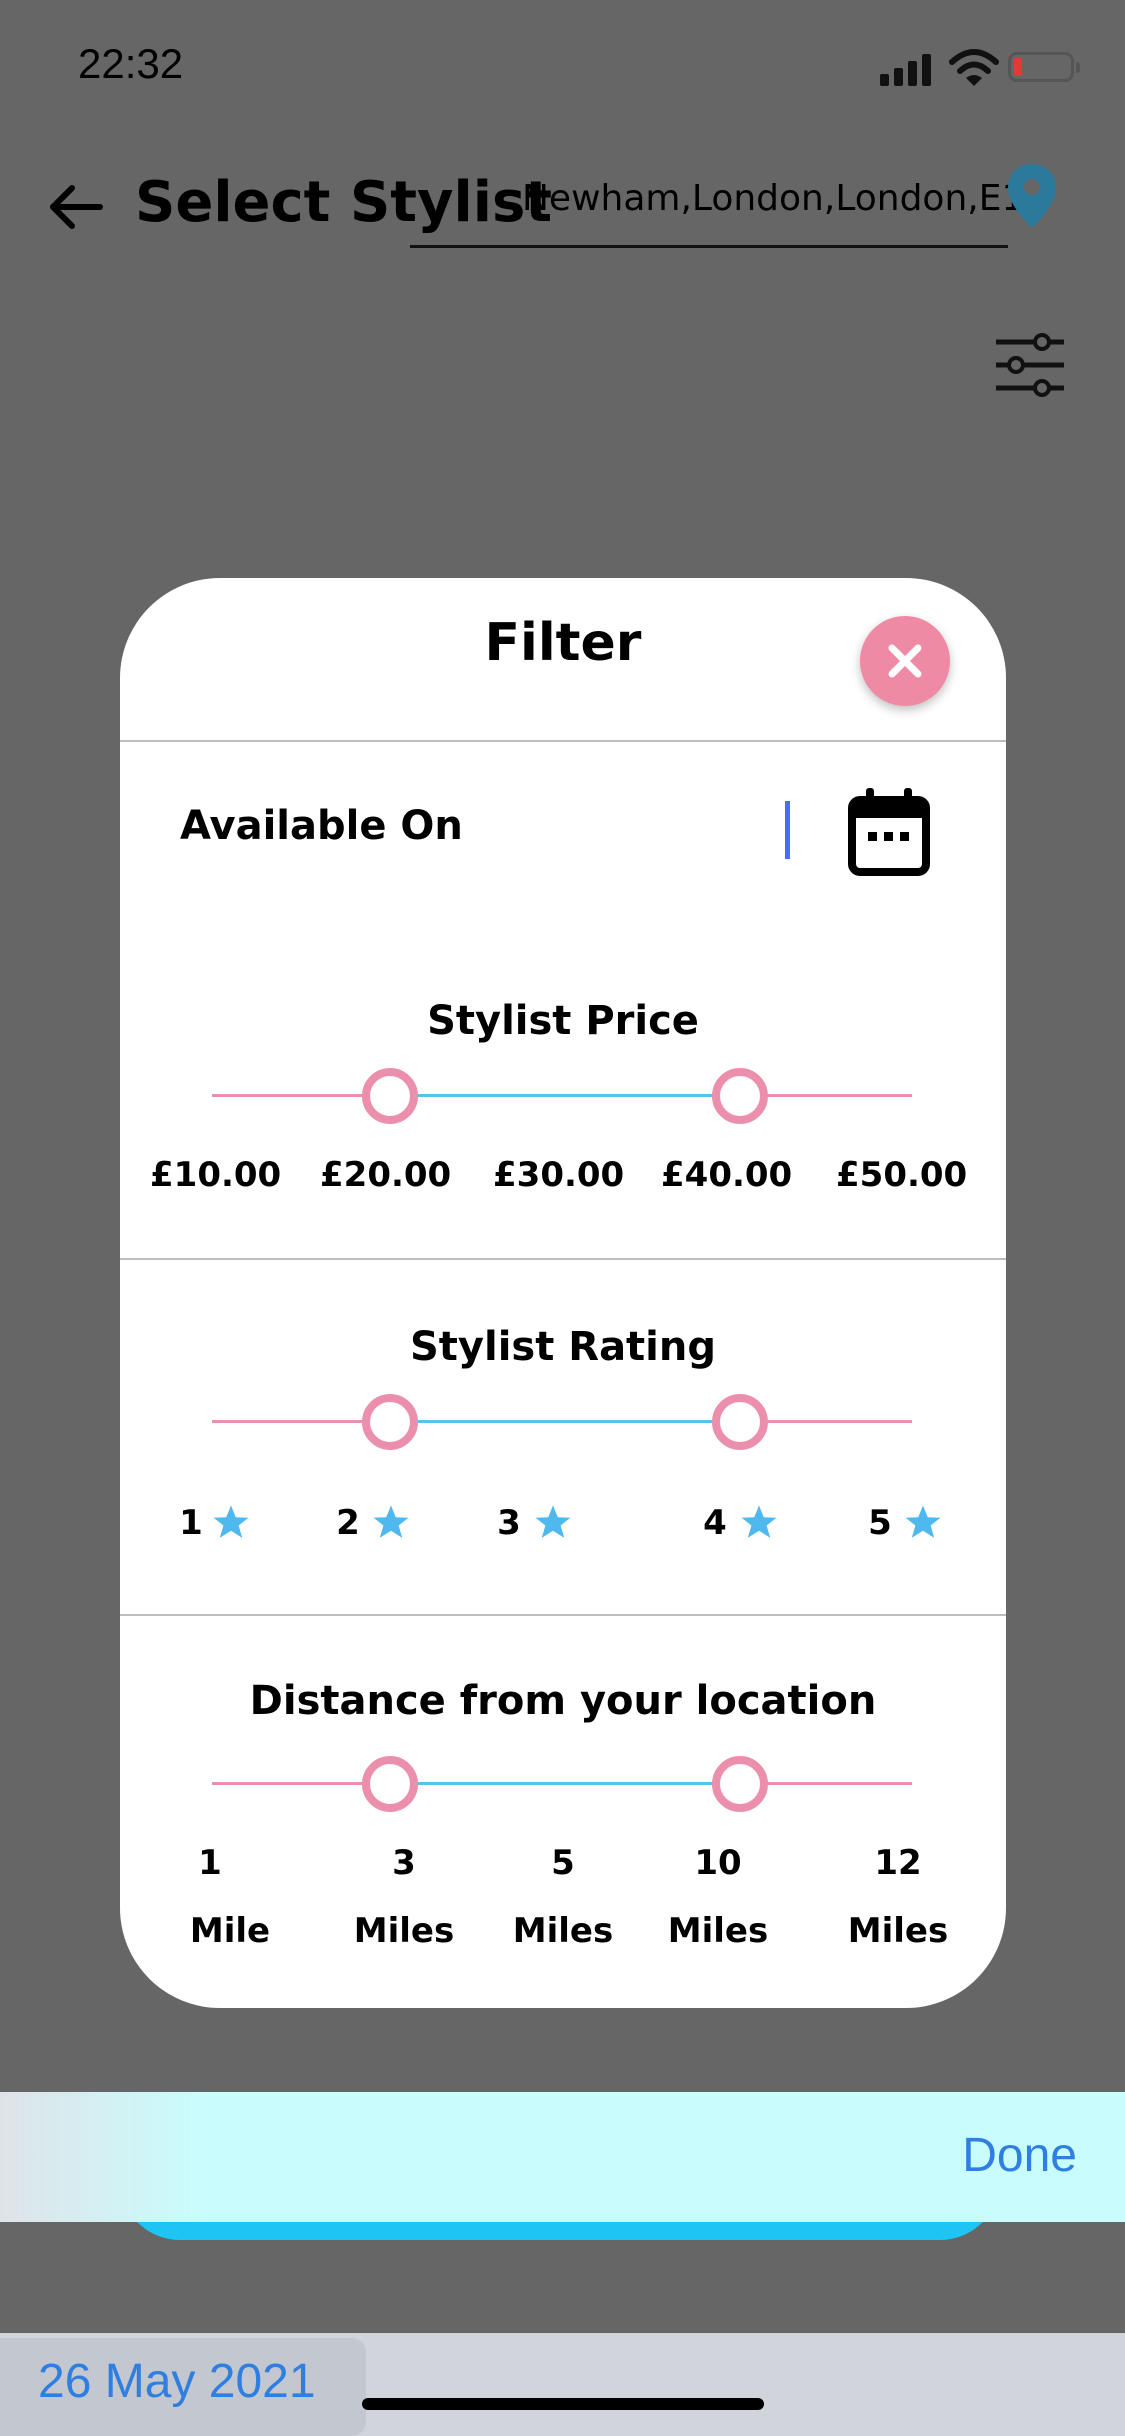  Describe the element at coordinates (1044, 67) in the screenshot. I see `battery-icon` at that location.